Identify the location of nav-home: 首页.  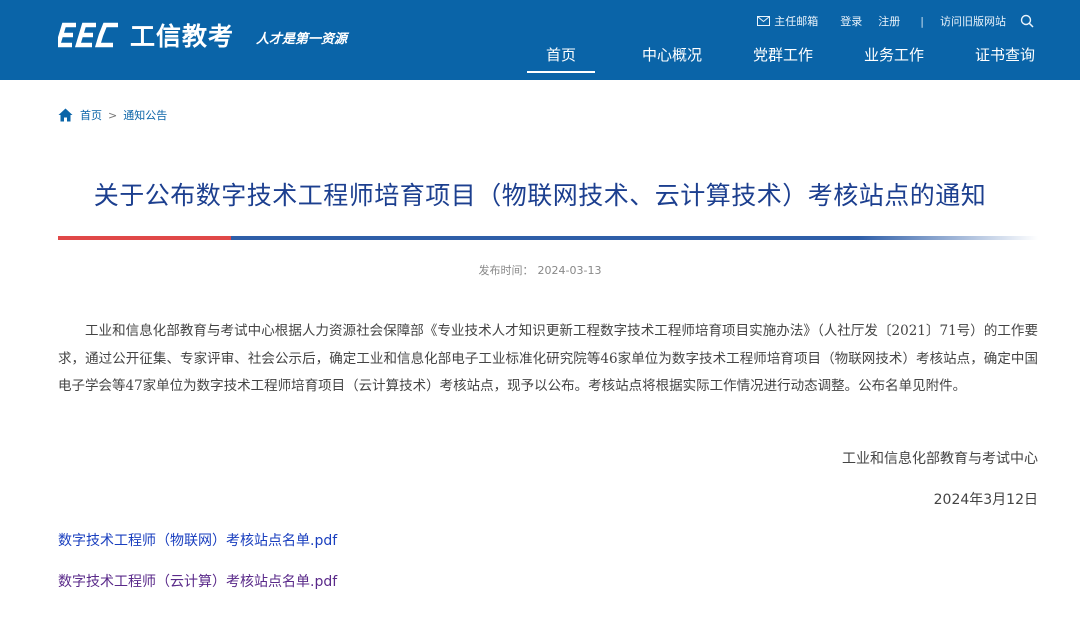
(561, 54).